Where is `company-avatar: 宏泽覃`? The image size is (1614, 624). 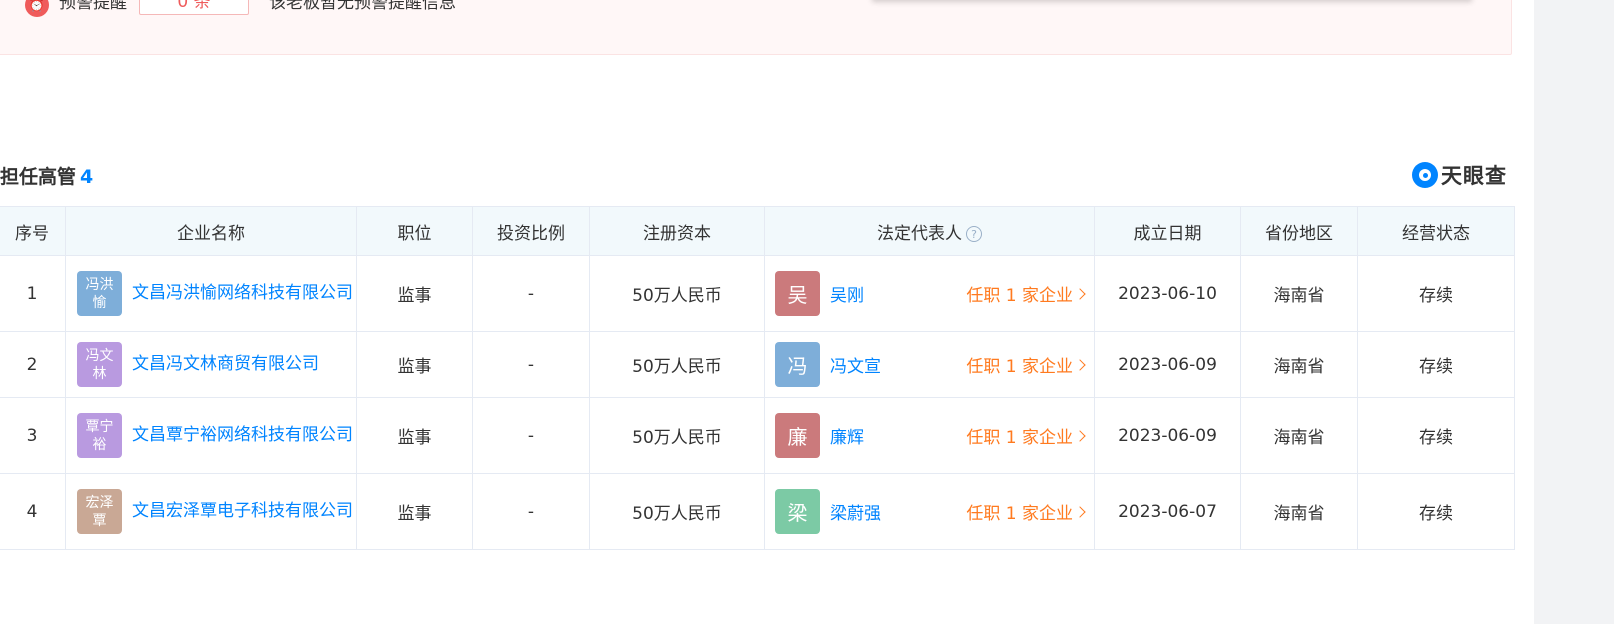
company-avatar: 宏泽覃 is located at coordinates (99, 511).